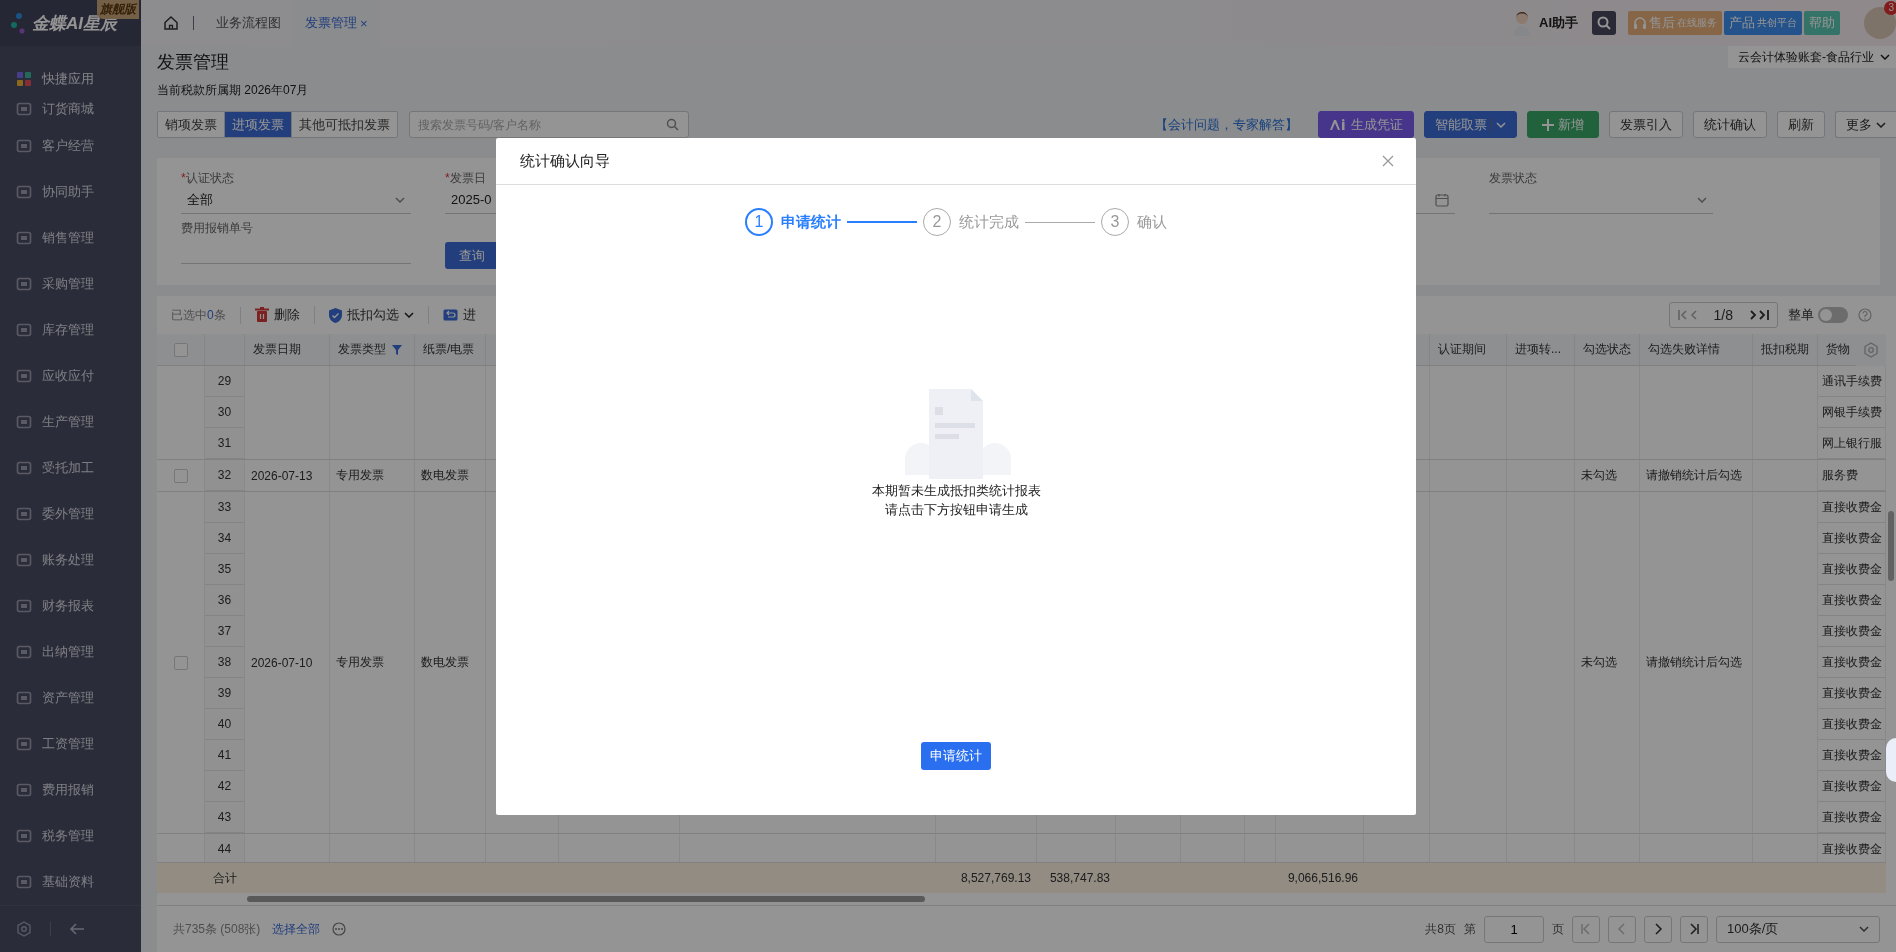 The image size is (1896, 952). Describe the element at coordinates (70, 882) in the screenshot. I see `sidebar-item: 基础资料` at that location.